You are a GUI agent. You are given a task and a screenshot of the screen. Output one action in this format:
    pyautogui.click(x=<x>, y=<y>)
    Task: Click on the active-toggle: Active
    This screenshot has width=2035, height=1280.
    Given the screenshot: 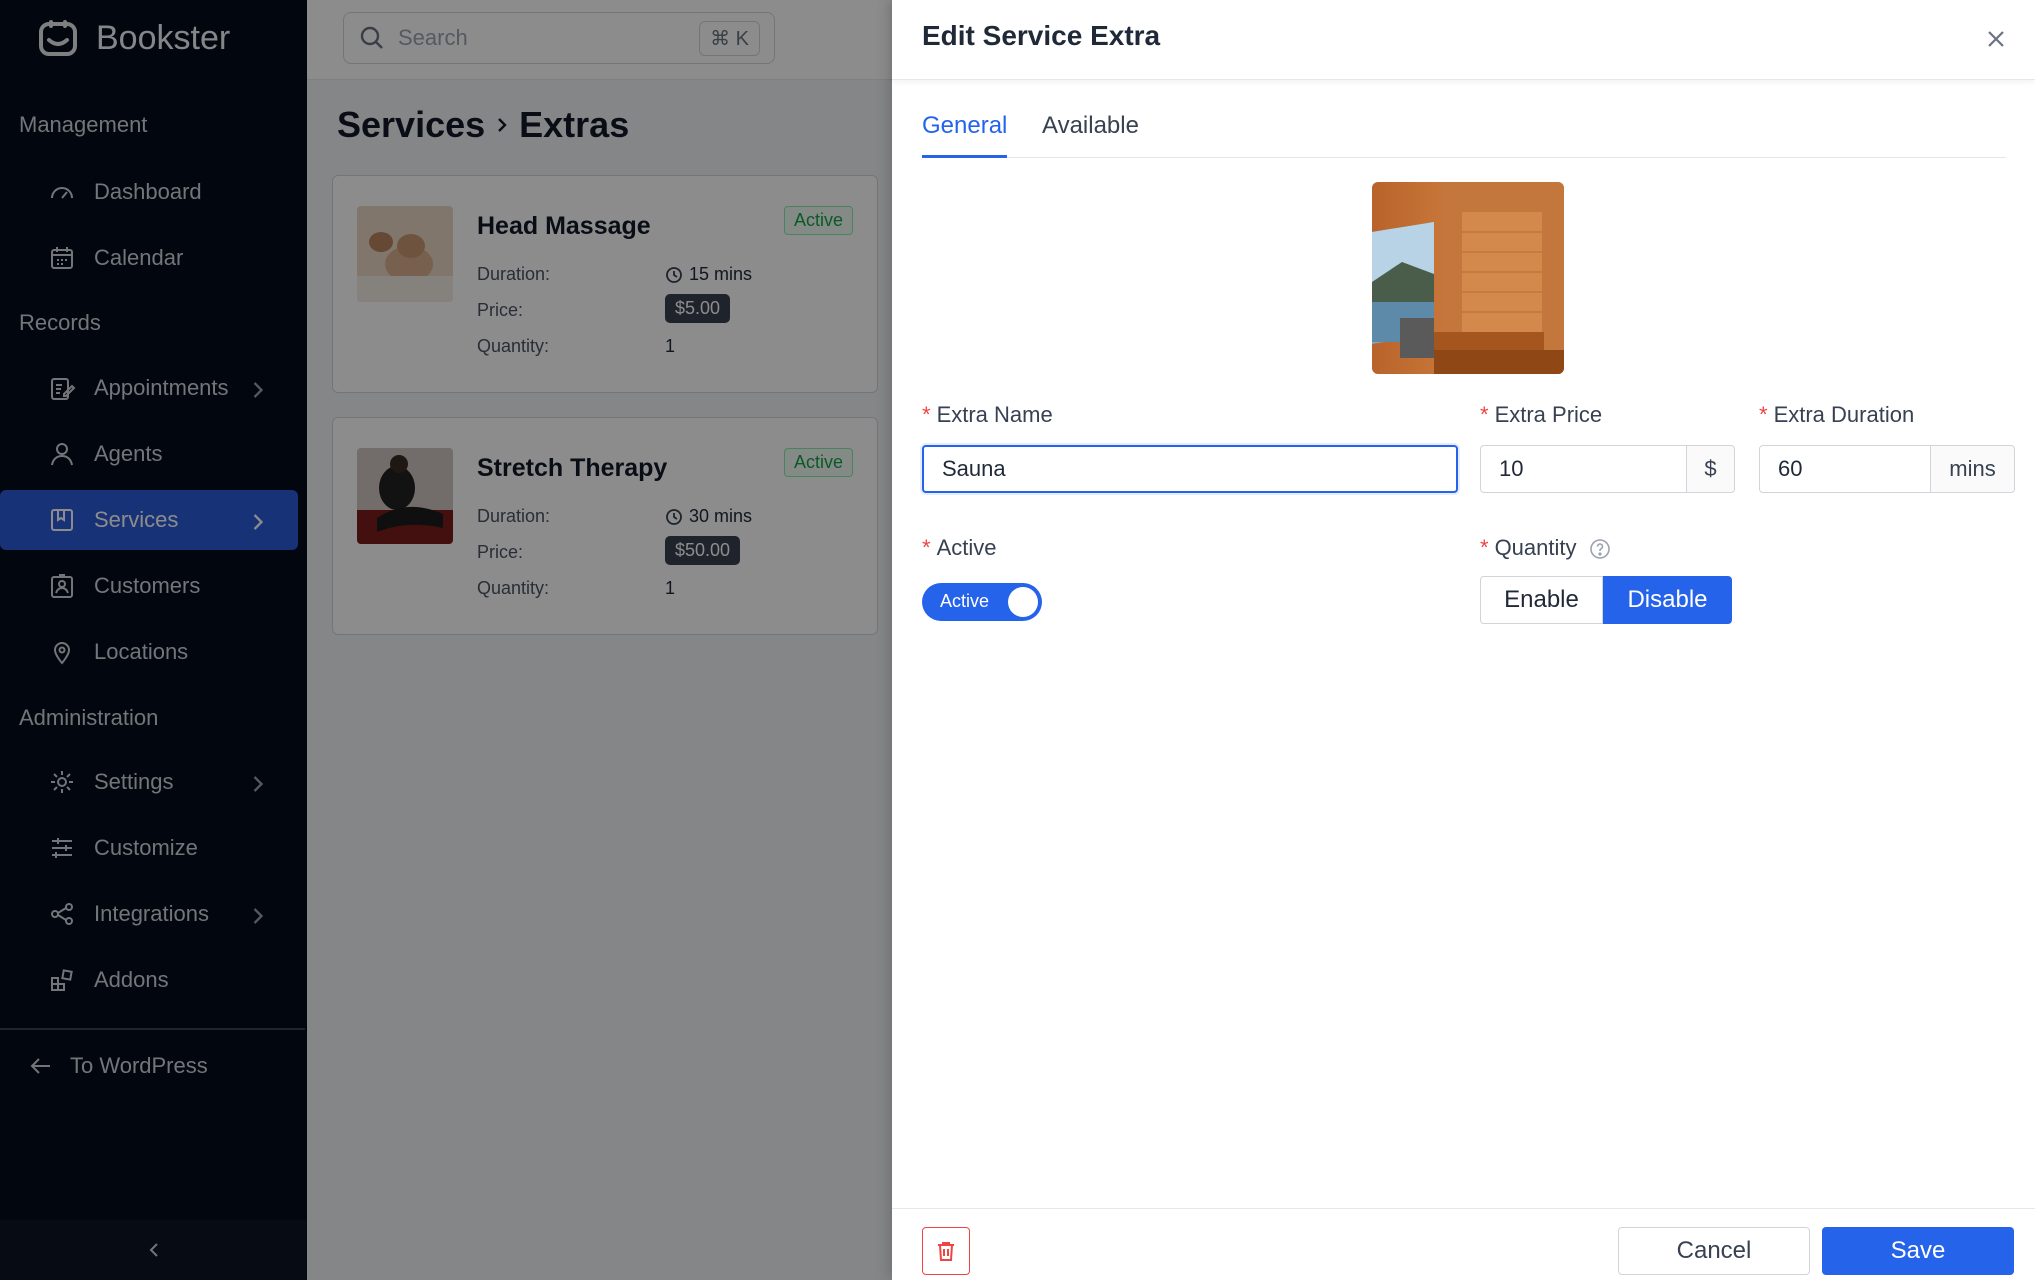 What is the action you would take?
    pyautogui.click(x=982, y=602)
    